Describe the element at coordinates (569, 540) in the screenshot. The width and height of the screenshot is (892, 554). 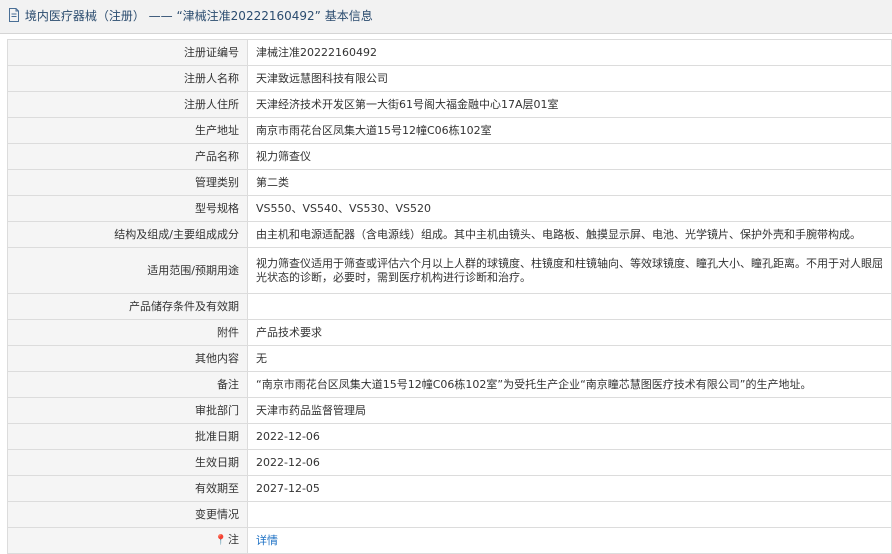
I see `note-value-cell: 详情` at that location.